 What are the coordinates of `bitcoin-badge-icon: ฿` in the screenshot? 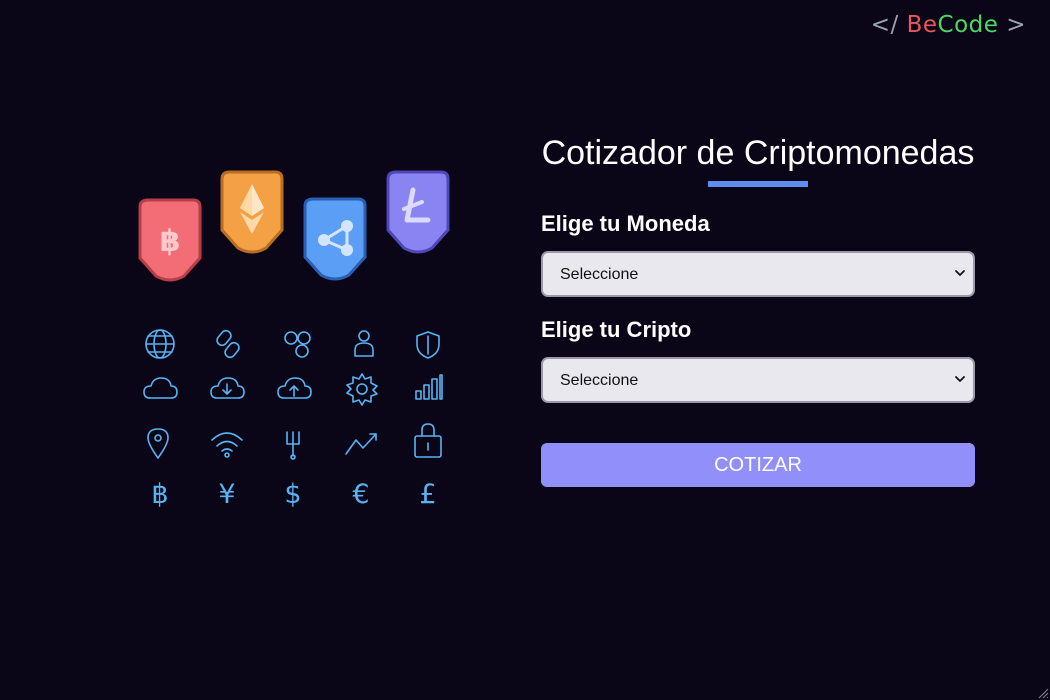 It's located at (170, 240).